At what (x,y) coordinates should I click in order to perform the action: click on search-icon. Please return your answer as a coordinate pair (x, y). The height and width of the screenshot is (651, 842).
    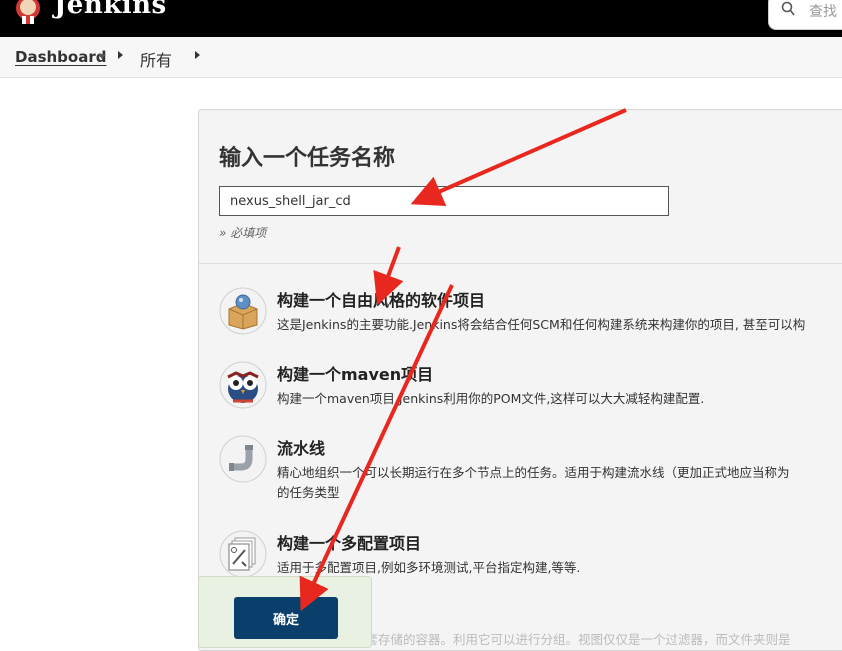
    Looking at the image, I should click on (788, 8).